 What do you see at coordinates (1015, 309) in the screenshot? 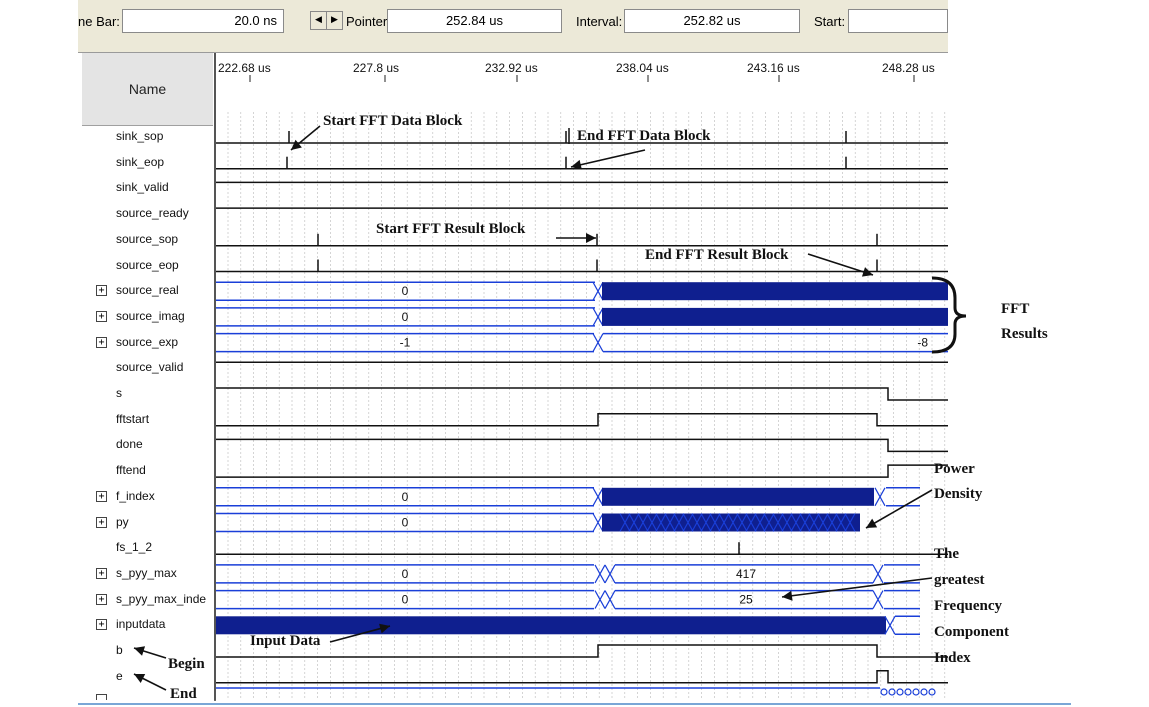
I see `annotation-fft: FFT` at bounding box center [1015, 309].